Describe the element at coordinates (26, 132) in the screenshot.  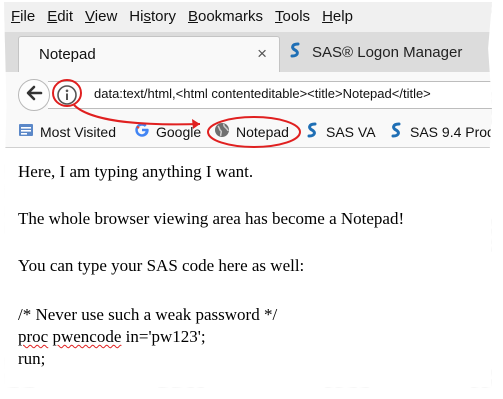
I see `most-visited-icon` at that location.